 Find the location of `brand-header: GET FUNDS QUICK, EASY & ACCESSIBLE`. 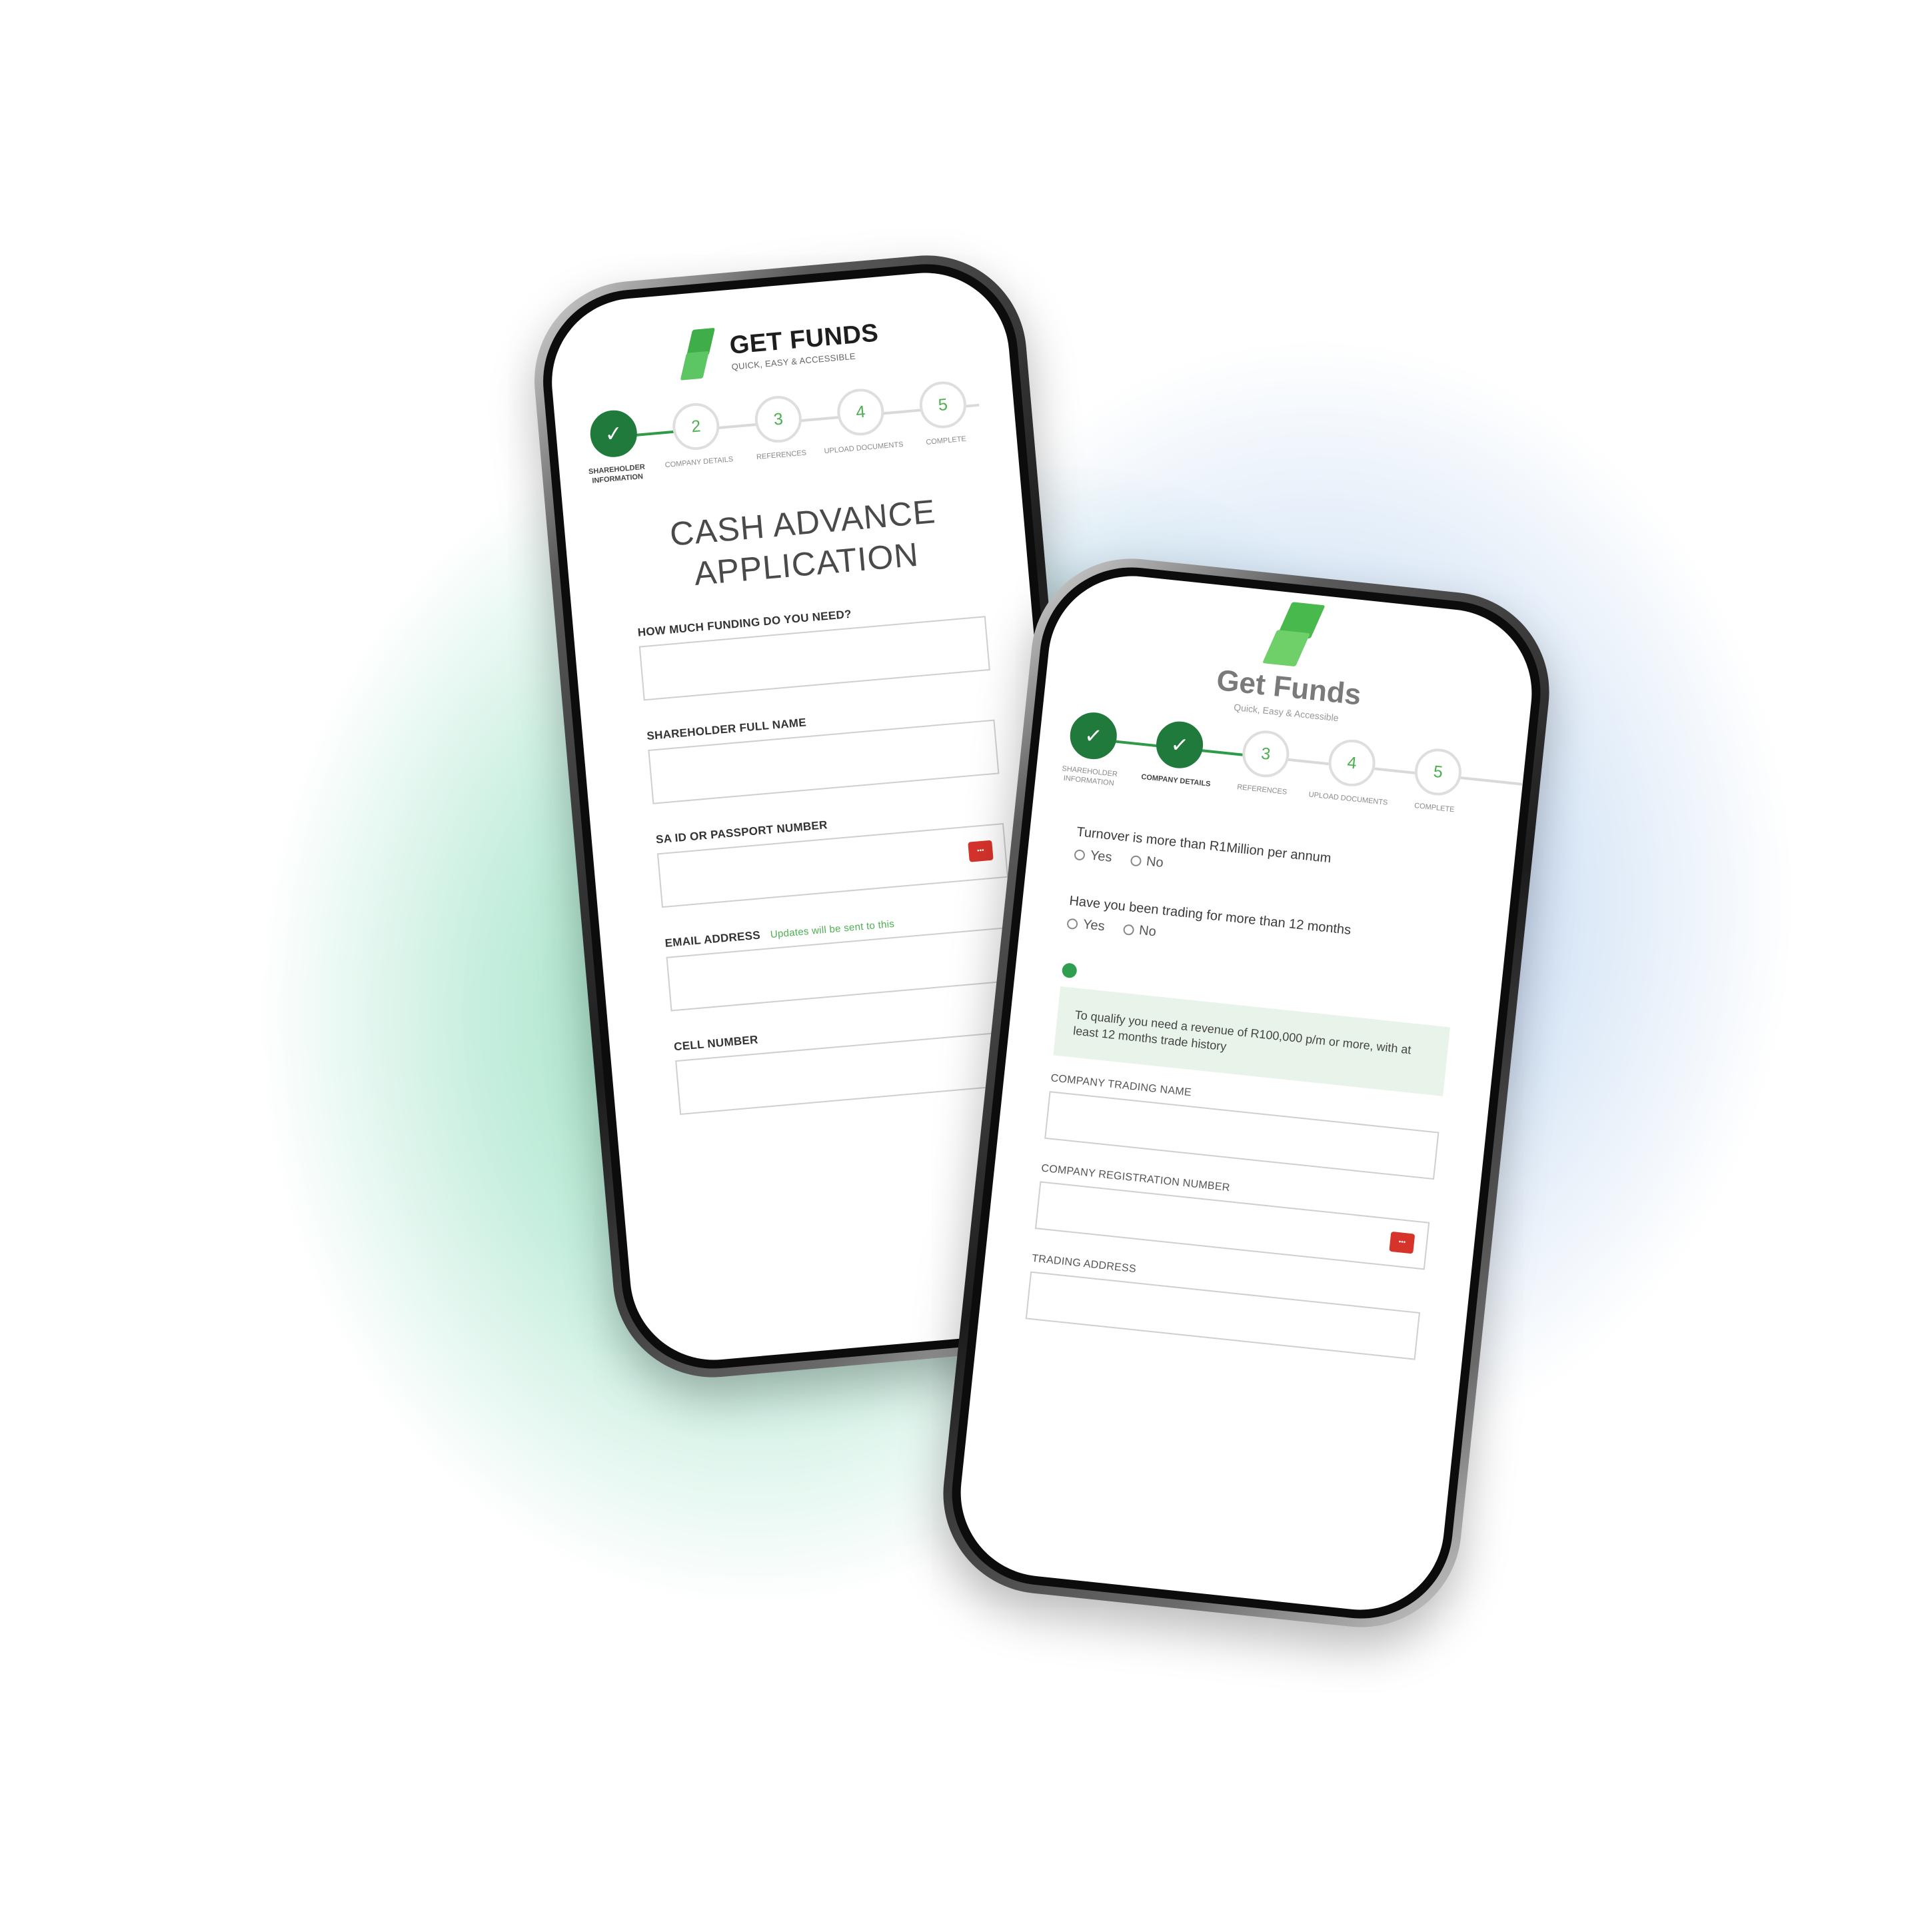

brand-header: GET FUNDS QUICK, EASY & ACCESSIBLE is located at coordinates (779, 348).